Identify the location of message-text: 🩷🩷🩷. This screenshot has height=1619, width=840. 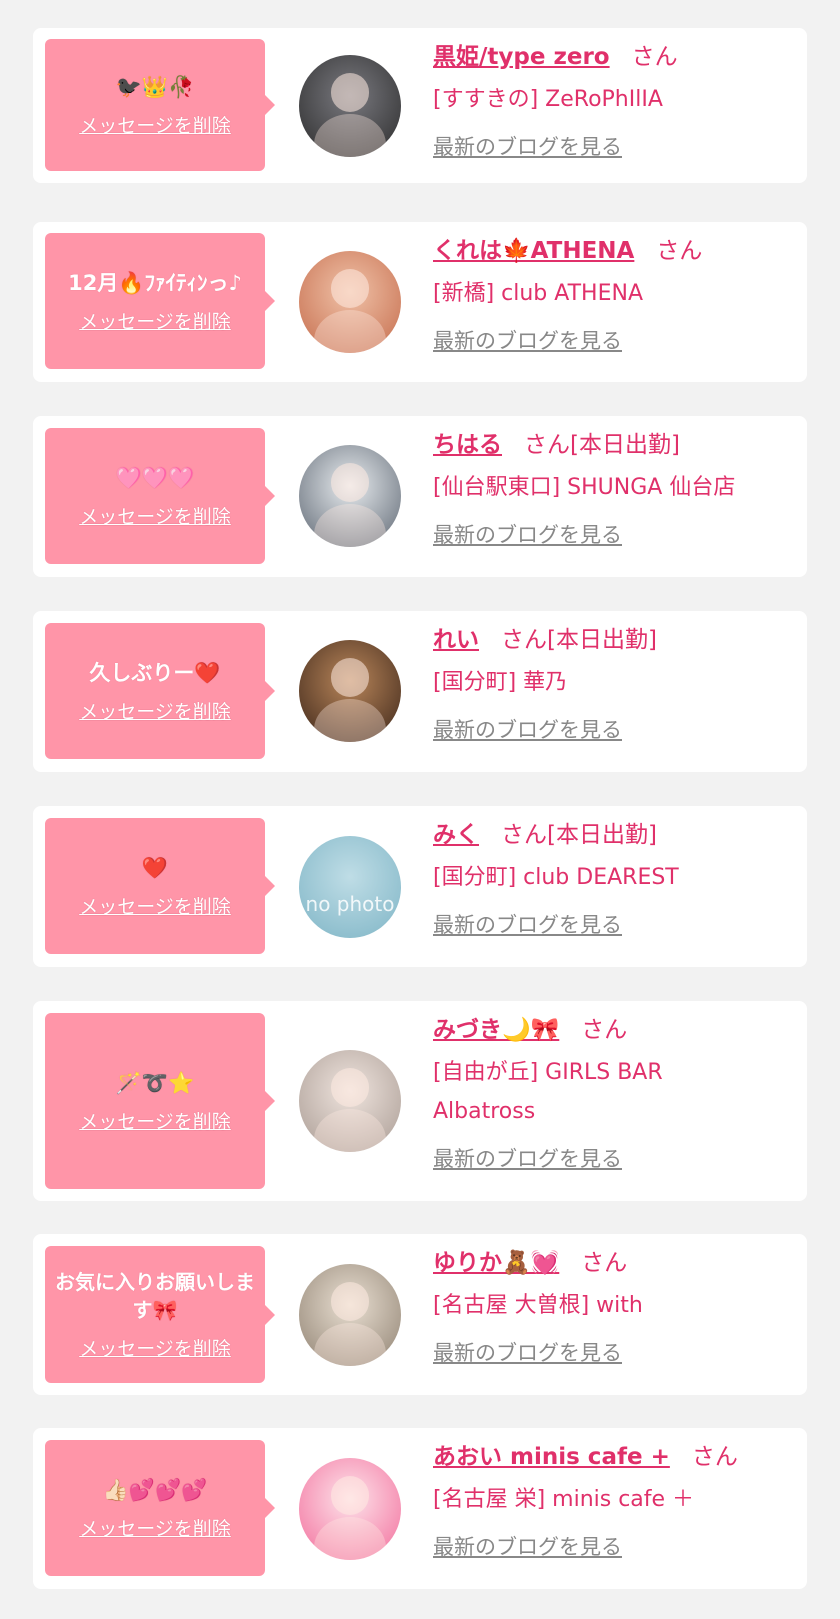
(155, 477).